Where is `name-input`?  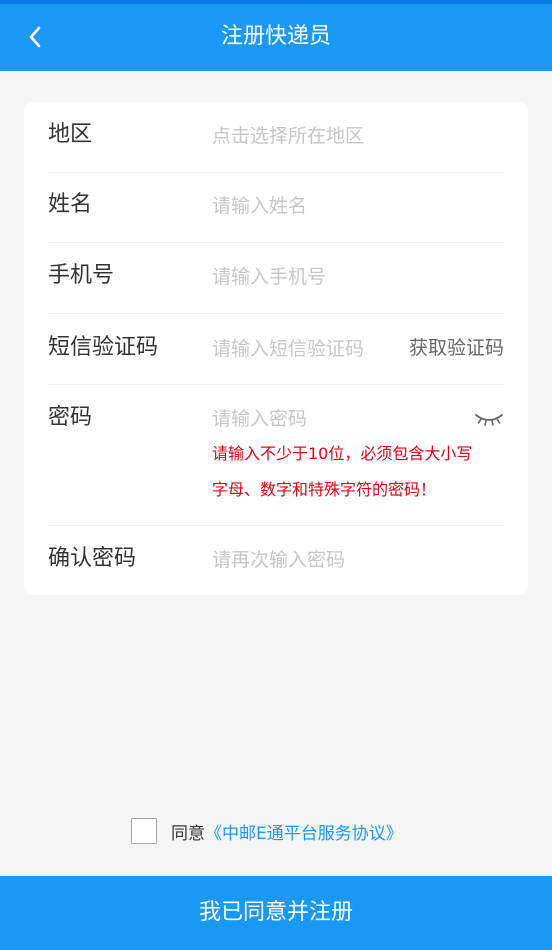
name-input is located at coordinates (357, 206).